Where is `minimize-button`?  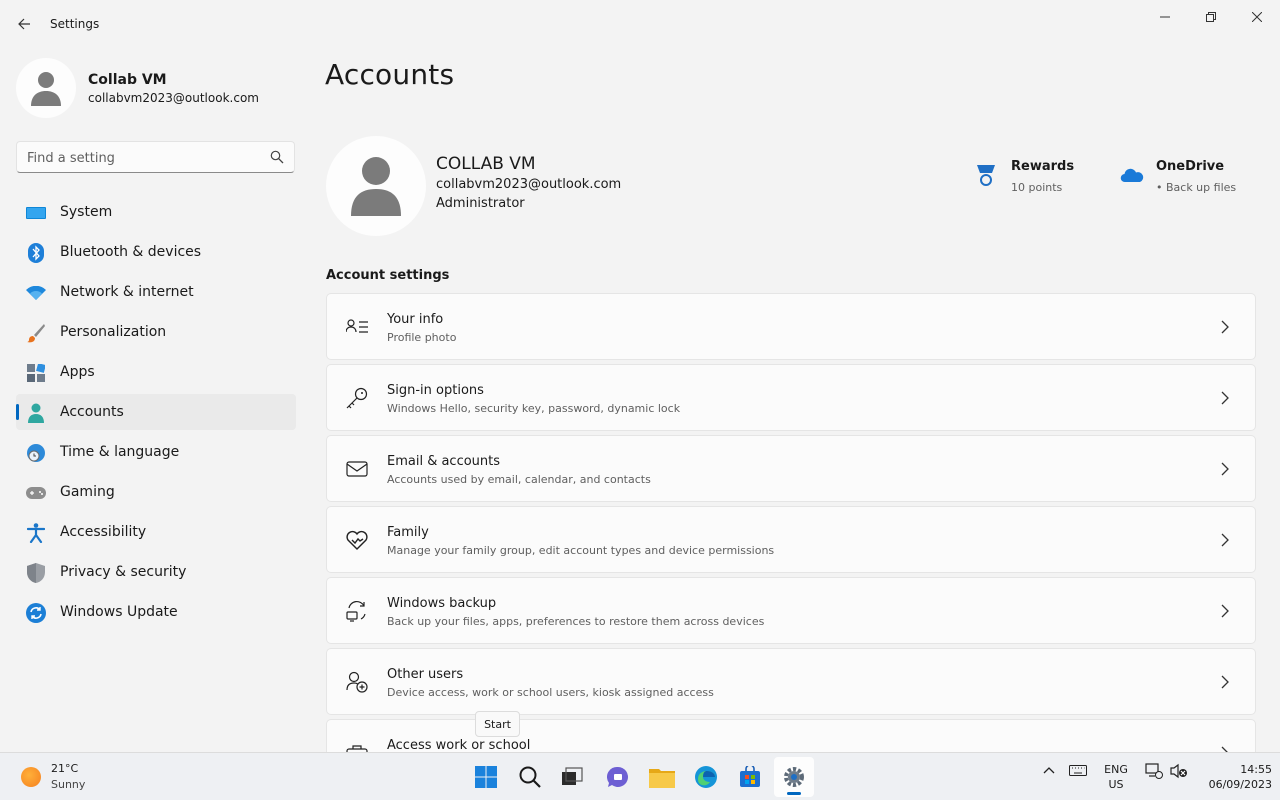 minimize-button is located at coordinates (1165, 17).